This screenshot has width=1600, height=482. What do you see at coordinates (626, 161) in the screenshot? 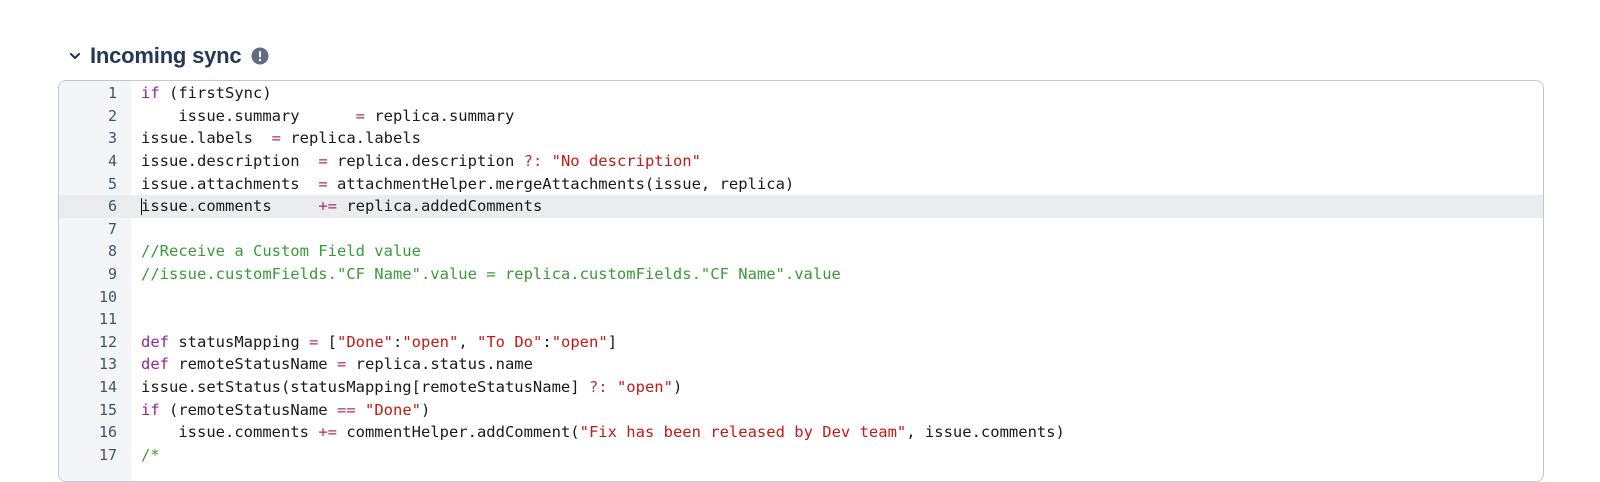
I see `code-token: "No description"` at bounding box center [626, 161].